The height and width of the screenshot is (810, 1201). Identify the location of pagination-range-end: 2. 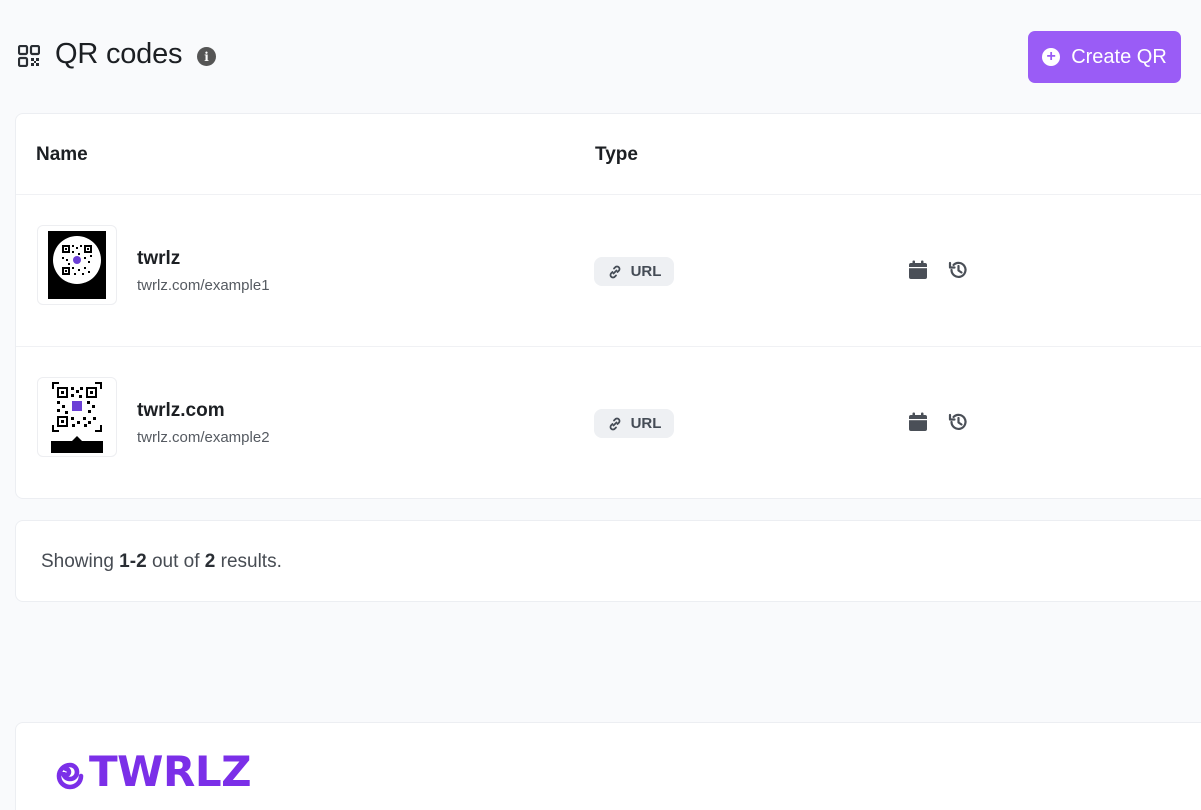
(141, 561).